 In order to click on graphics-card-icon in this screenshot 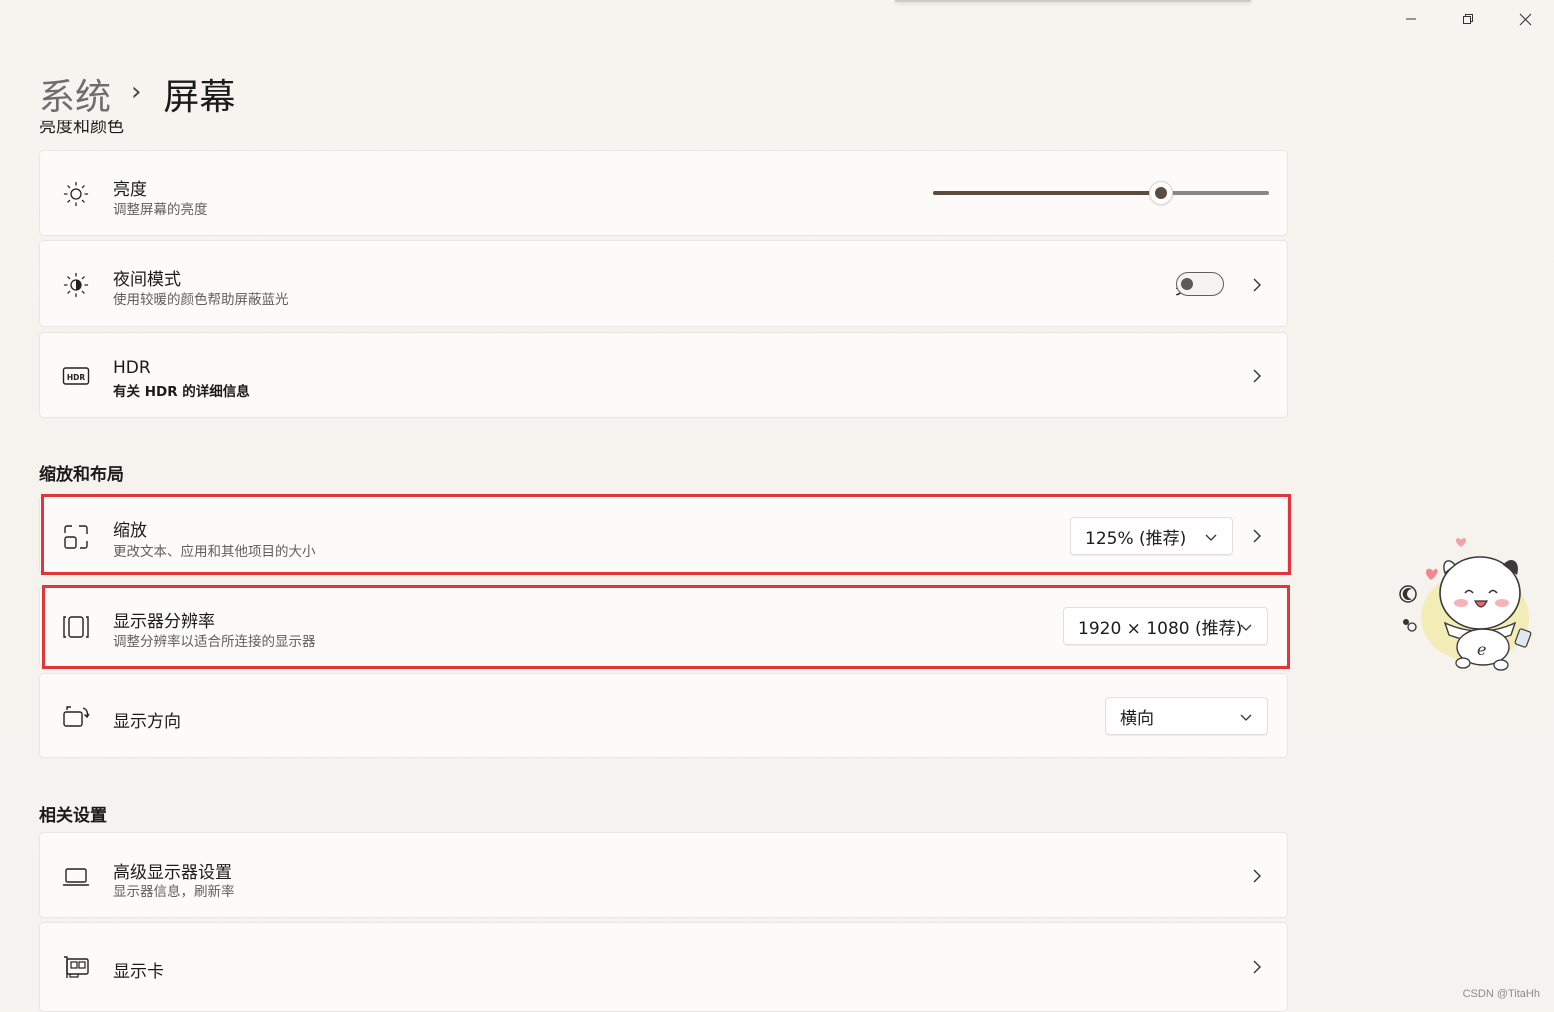, I will do `click(76, 967)`.